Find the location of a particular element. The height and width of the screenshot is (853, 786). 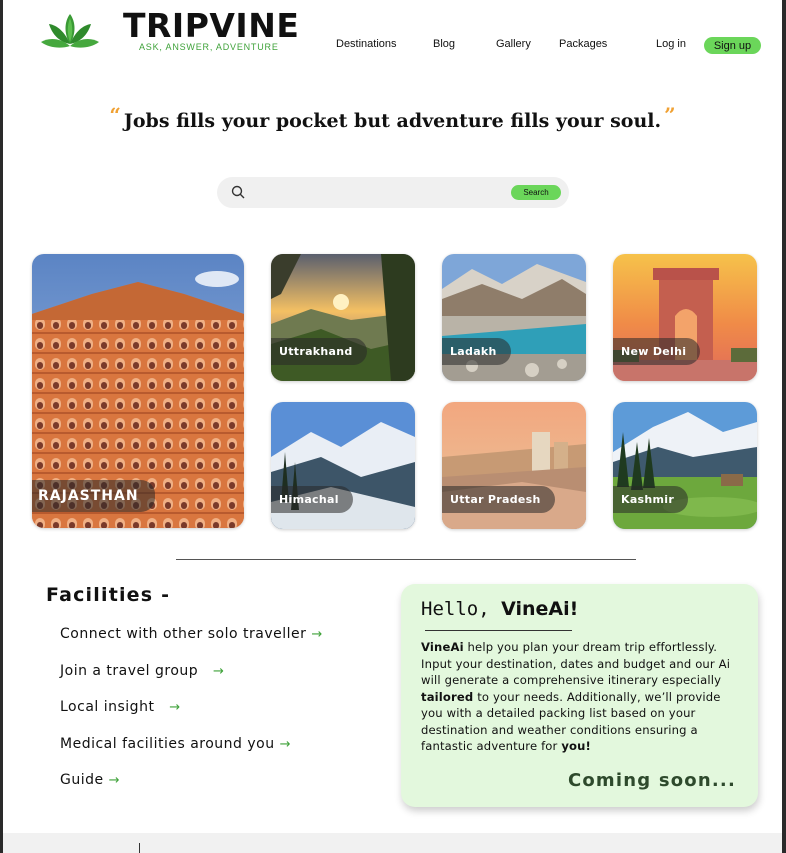

facility-item: Connect with other solo traveller → is located at coordinates (191, 634).